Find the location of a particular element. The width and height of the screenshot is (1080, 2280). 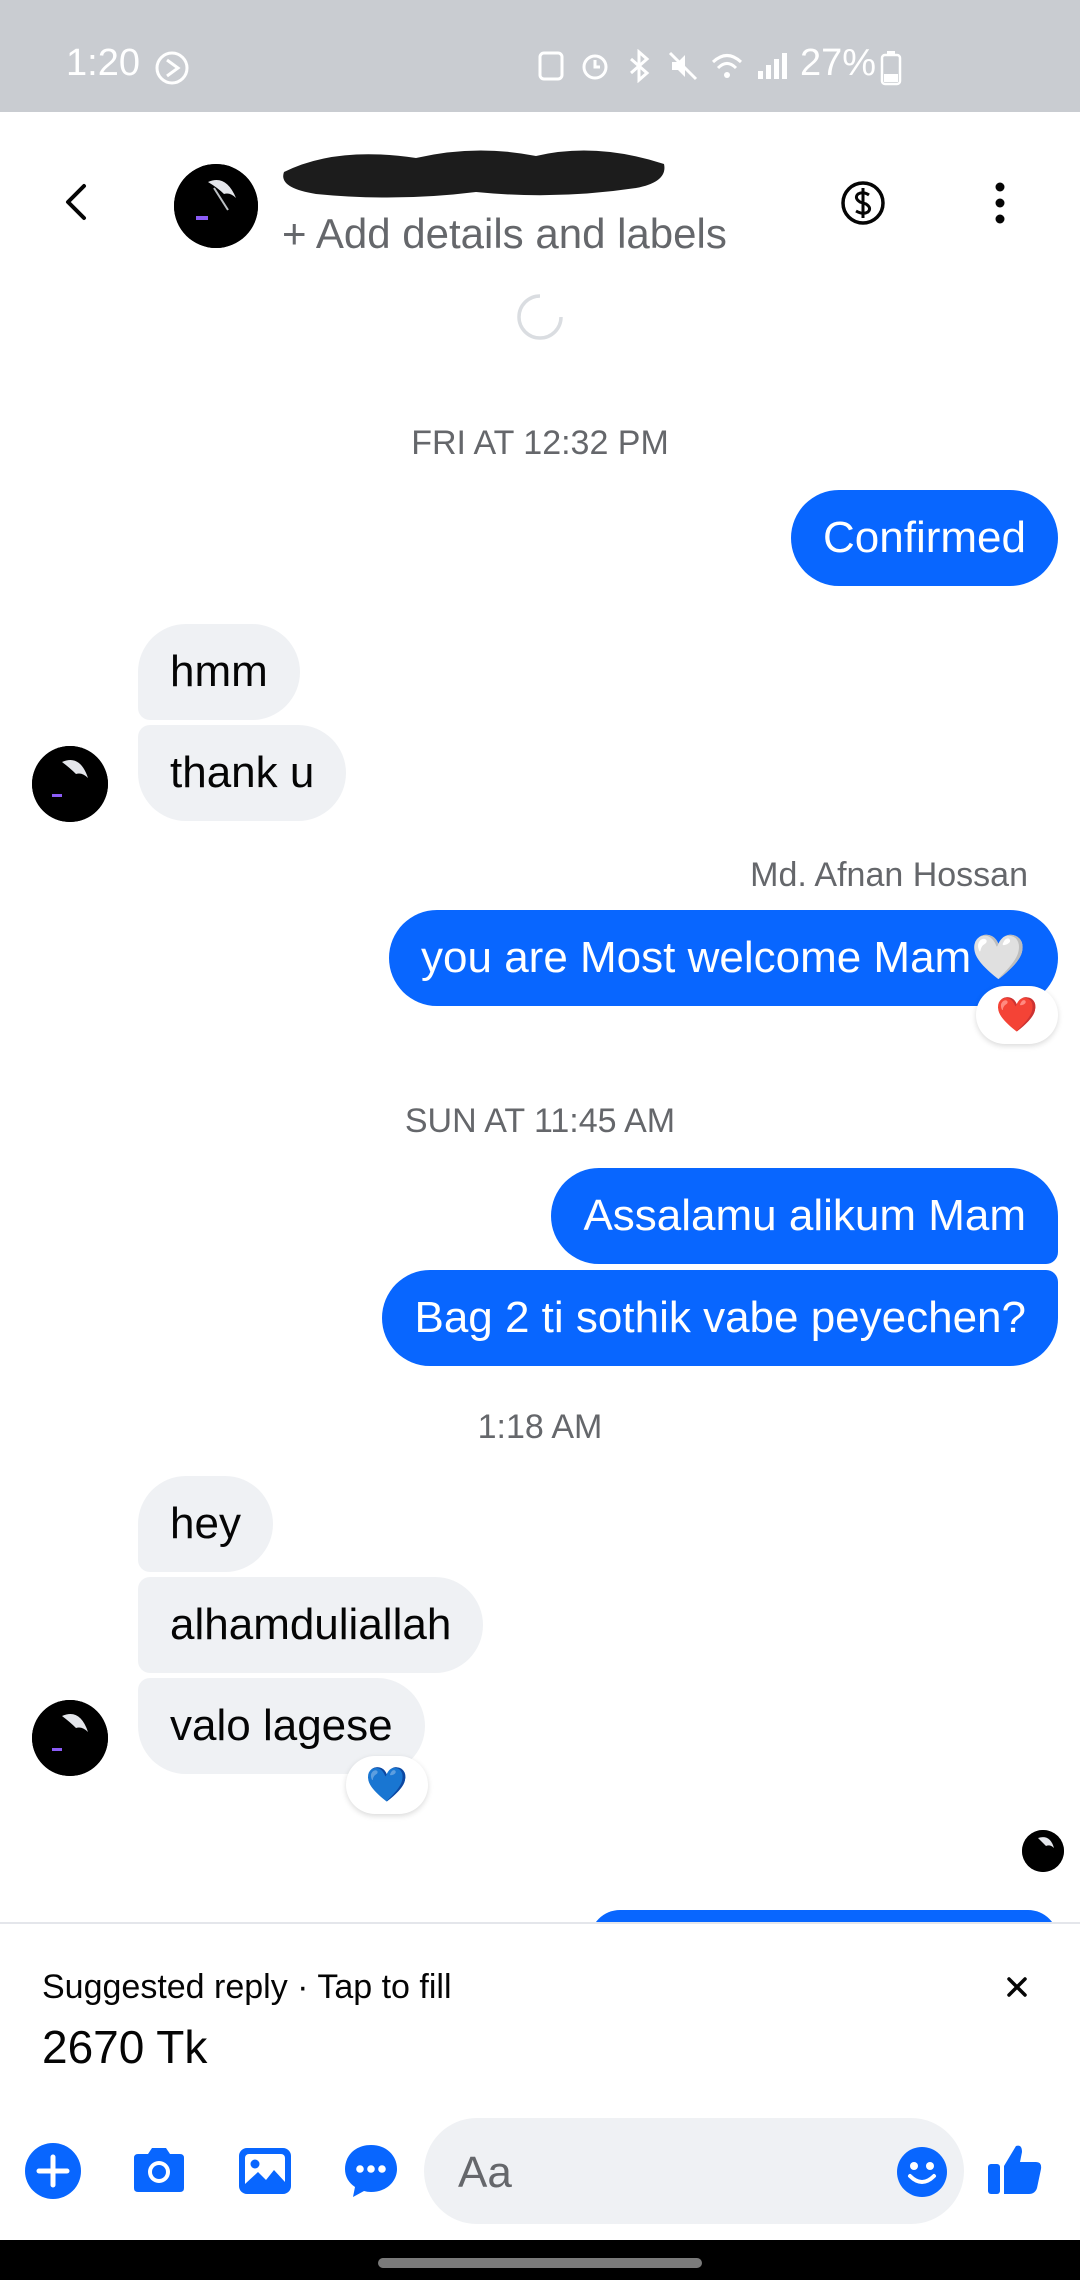

conversation-header: + Add details and labels is located at coordinates (540, 202).